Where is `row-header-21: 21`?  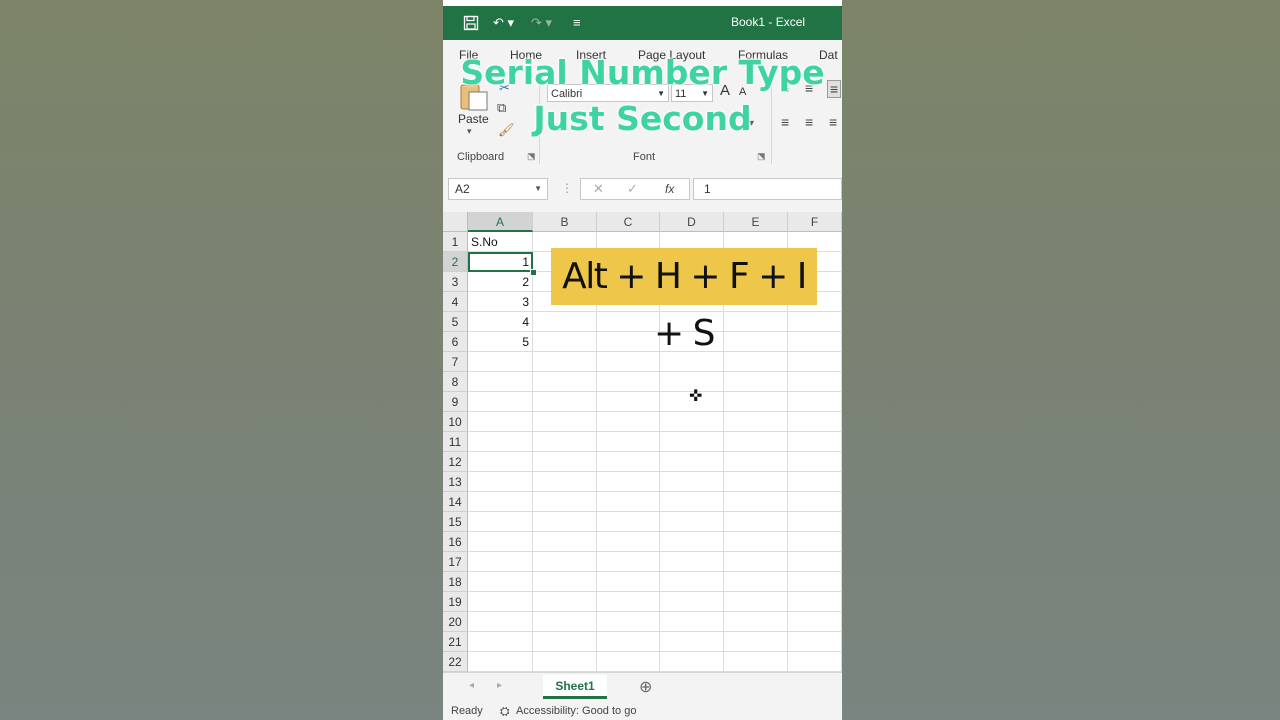
row-header-21: 21 is located at coordinates (455, 642).